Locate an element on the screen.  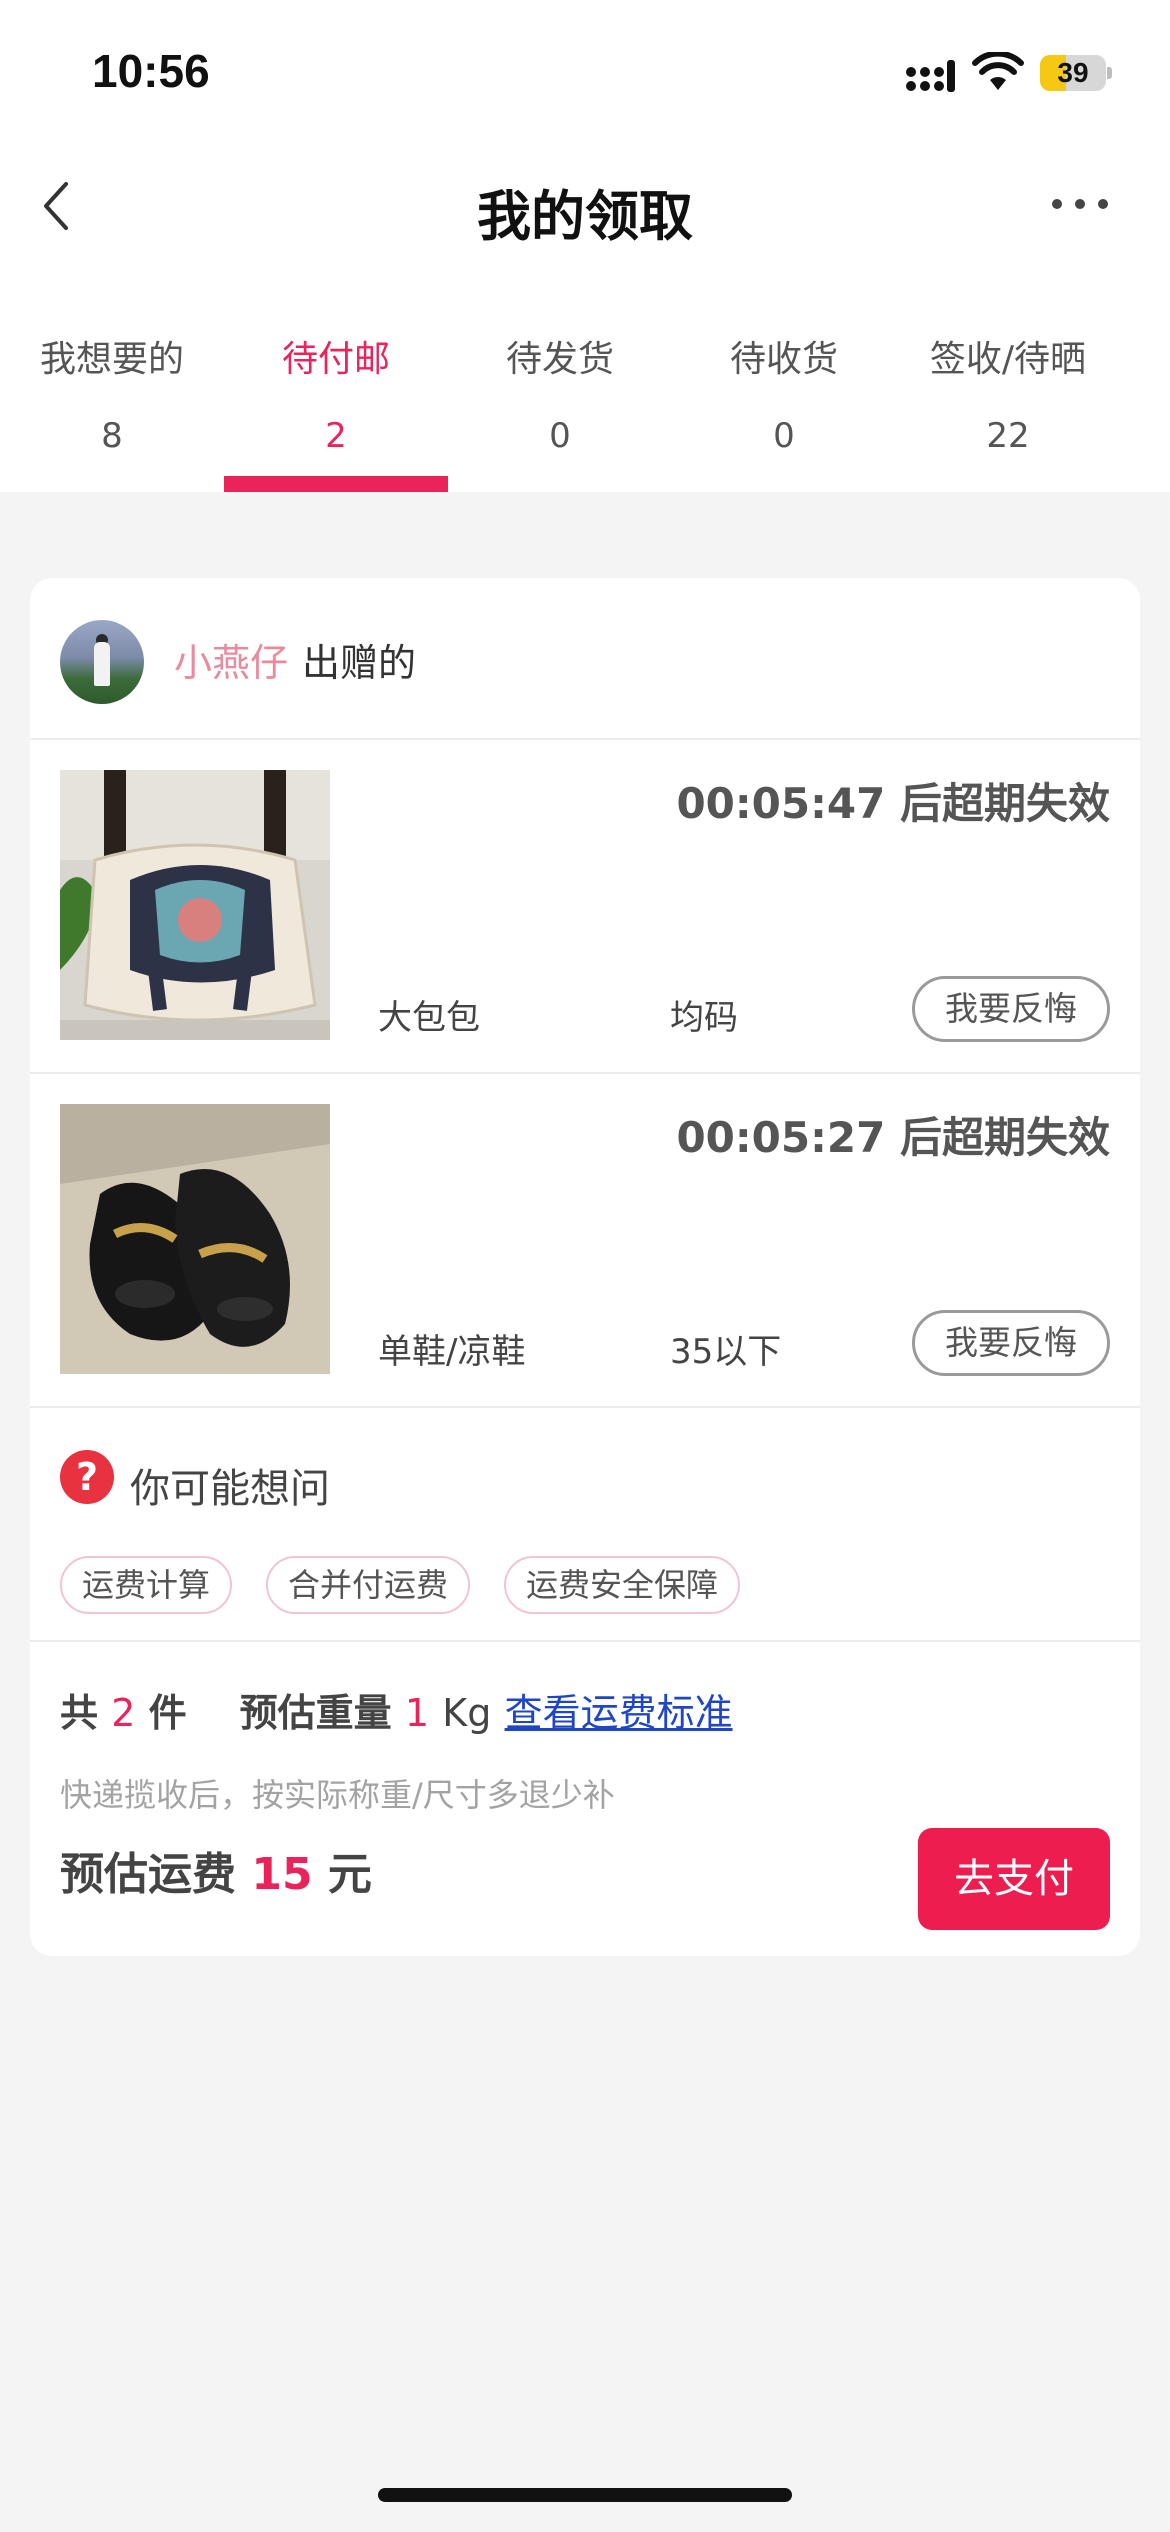
giver-header: 小燕仔 出赠的 is located at coordinates (585, 659).